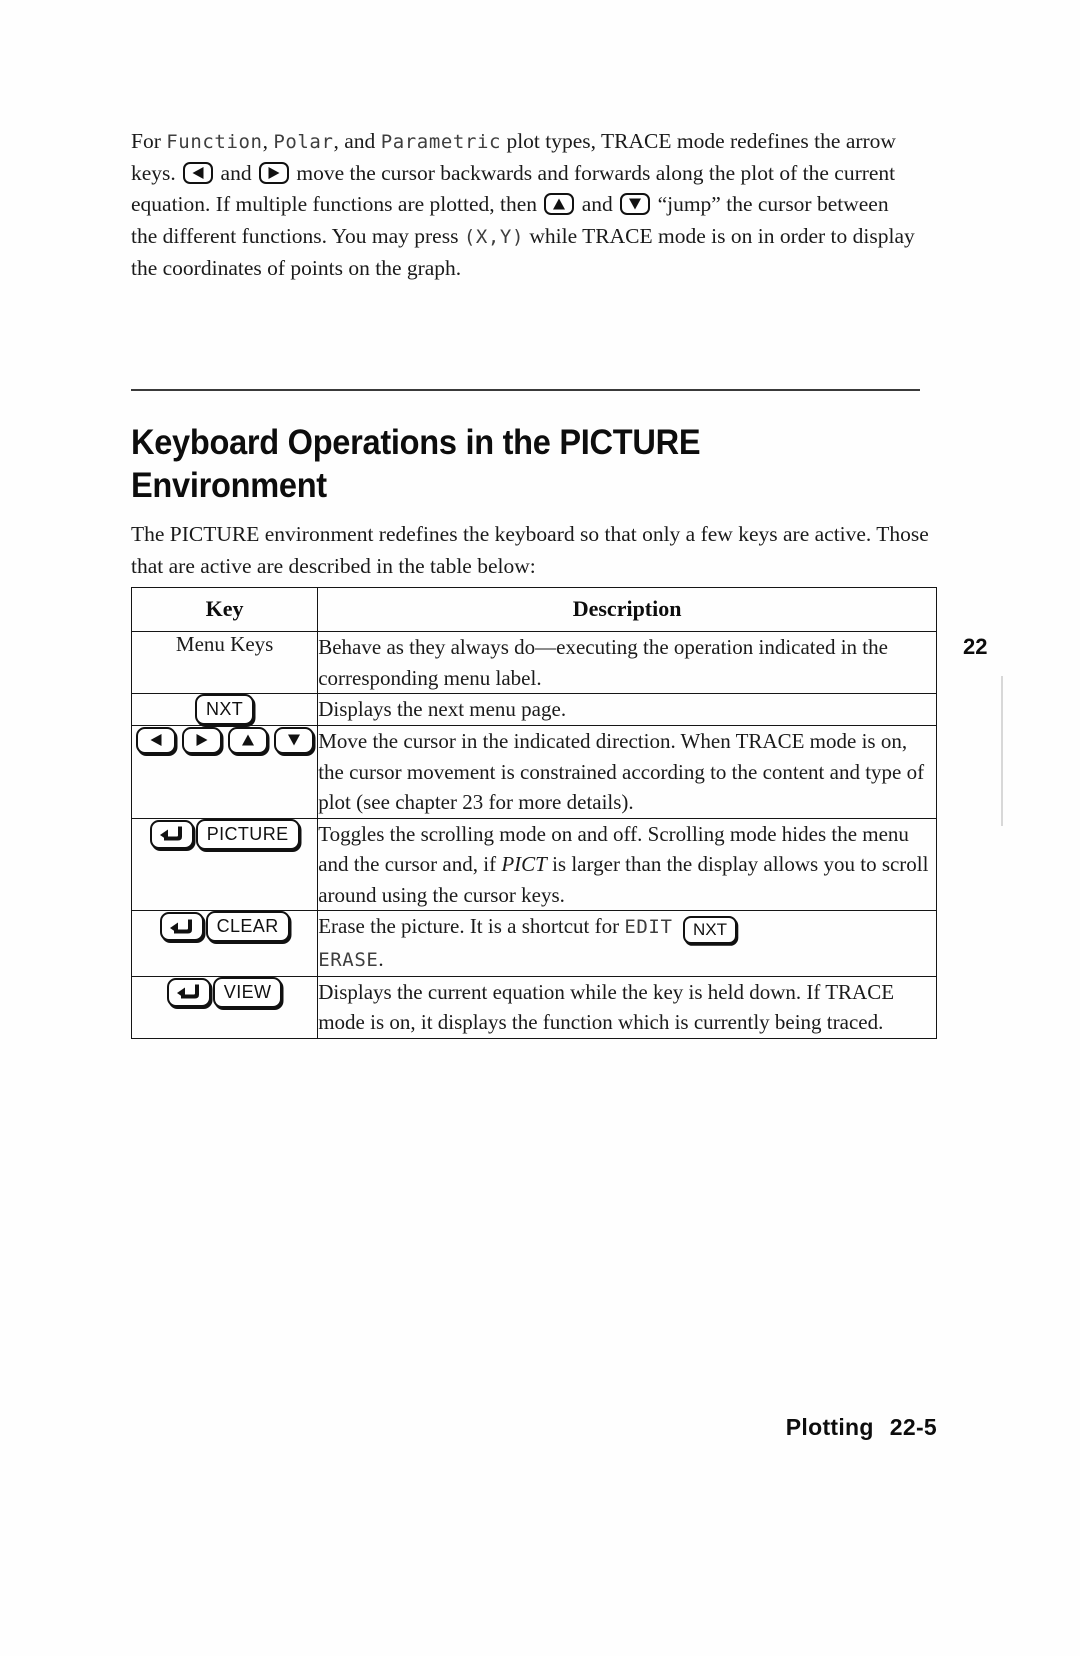  Describe the element at coordinates (224, 943) in the screenshot. I see `key-cell-clear: CLEAR` at that location.